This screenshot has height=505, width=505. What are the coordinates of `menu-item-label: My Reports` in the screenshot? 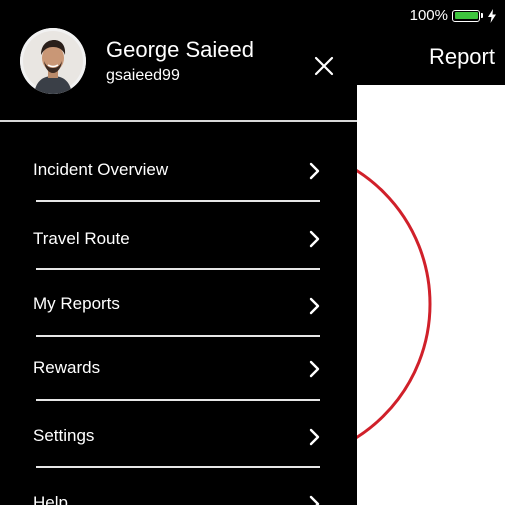 It's located at (76, 303).